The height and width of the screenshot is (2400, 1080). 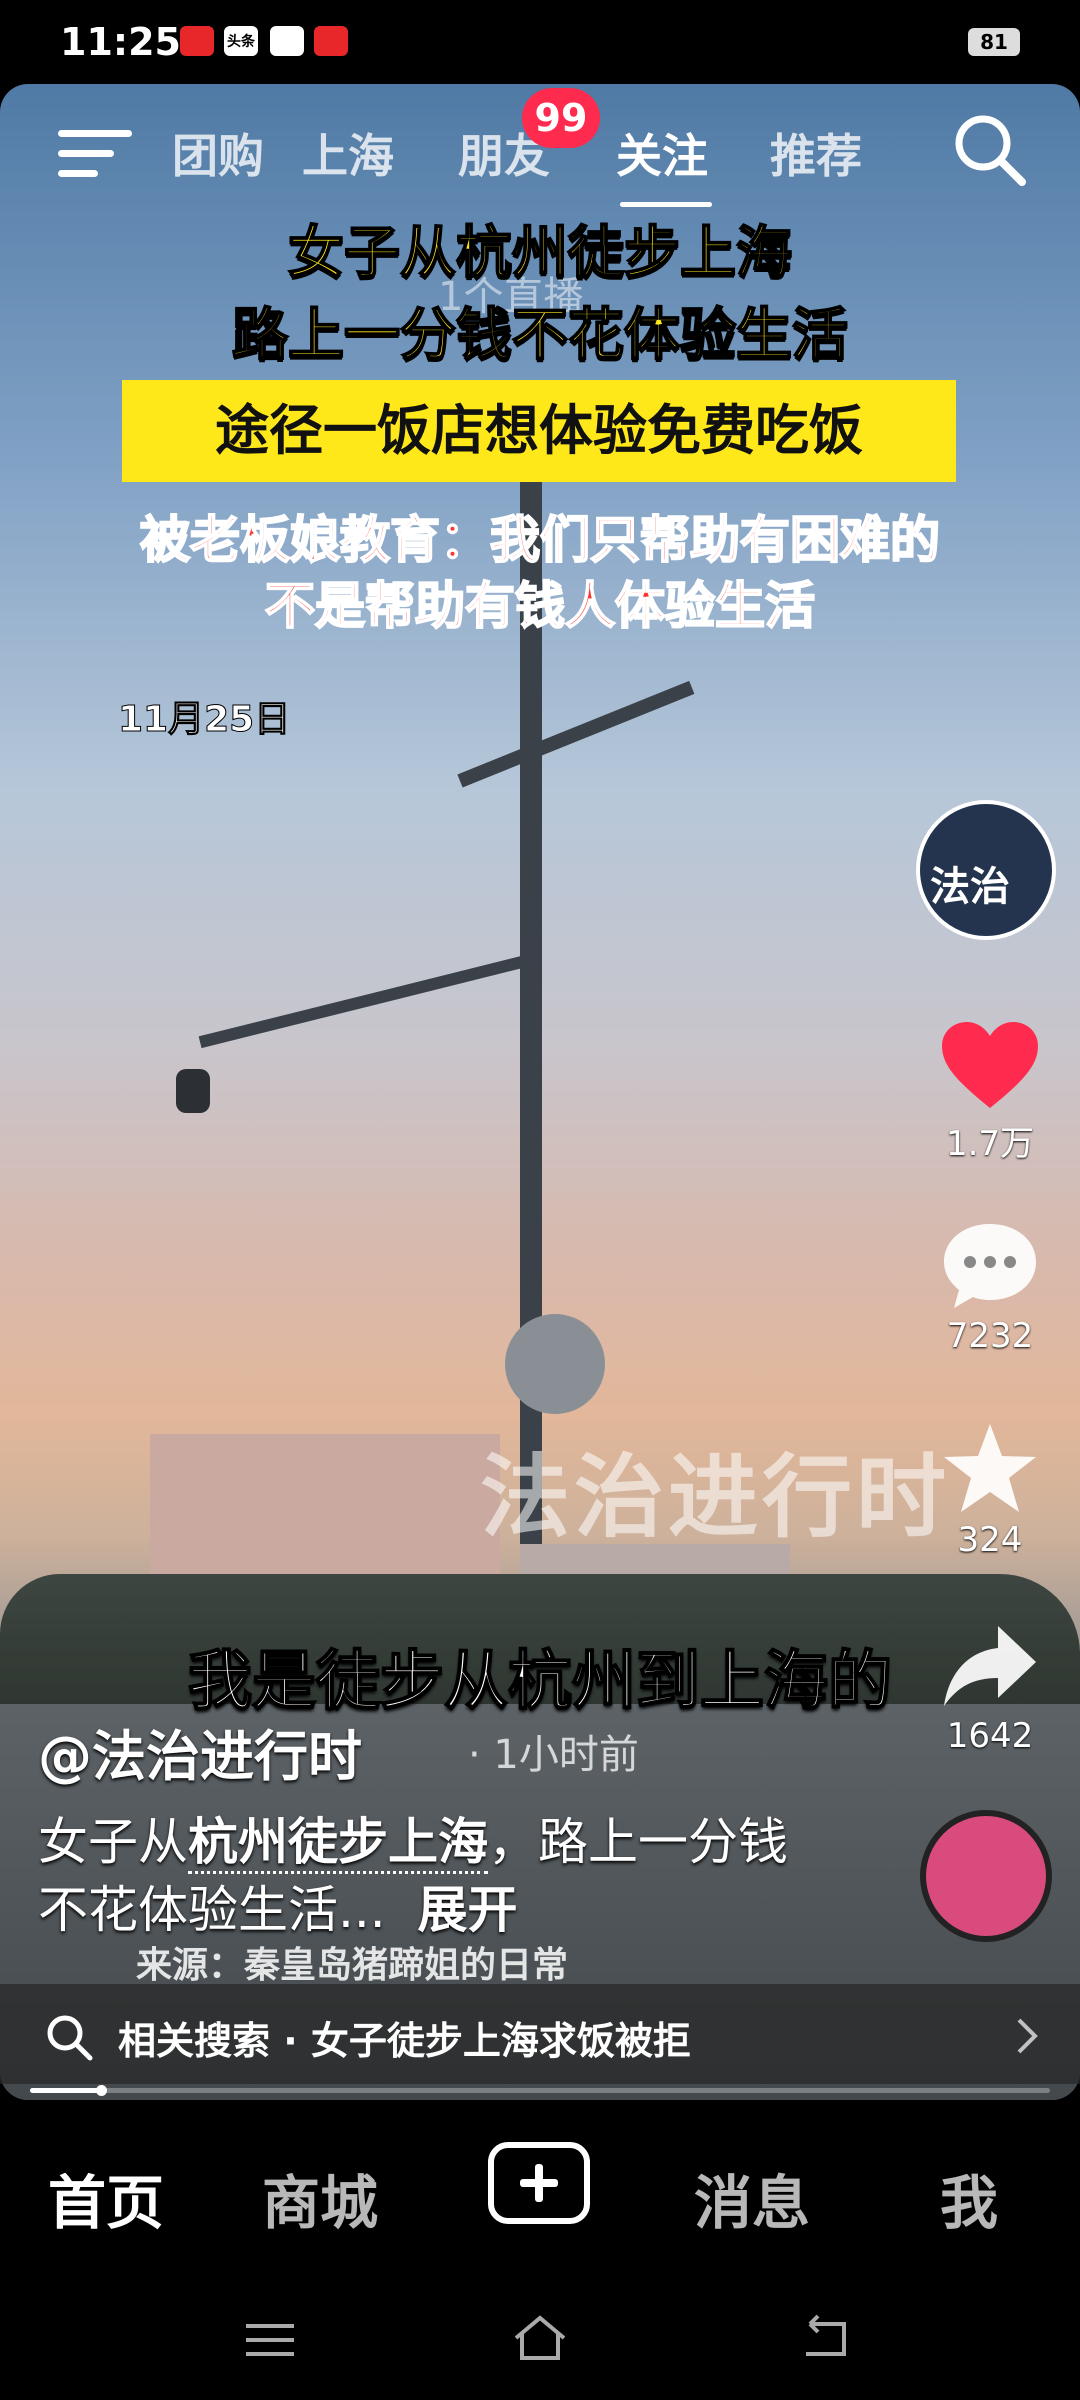 What do you see at coordinates (540, 253) in the screenshot?
I see `headline-line1: 女子从杭州徒步上海` at bounding box center [540, 253].